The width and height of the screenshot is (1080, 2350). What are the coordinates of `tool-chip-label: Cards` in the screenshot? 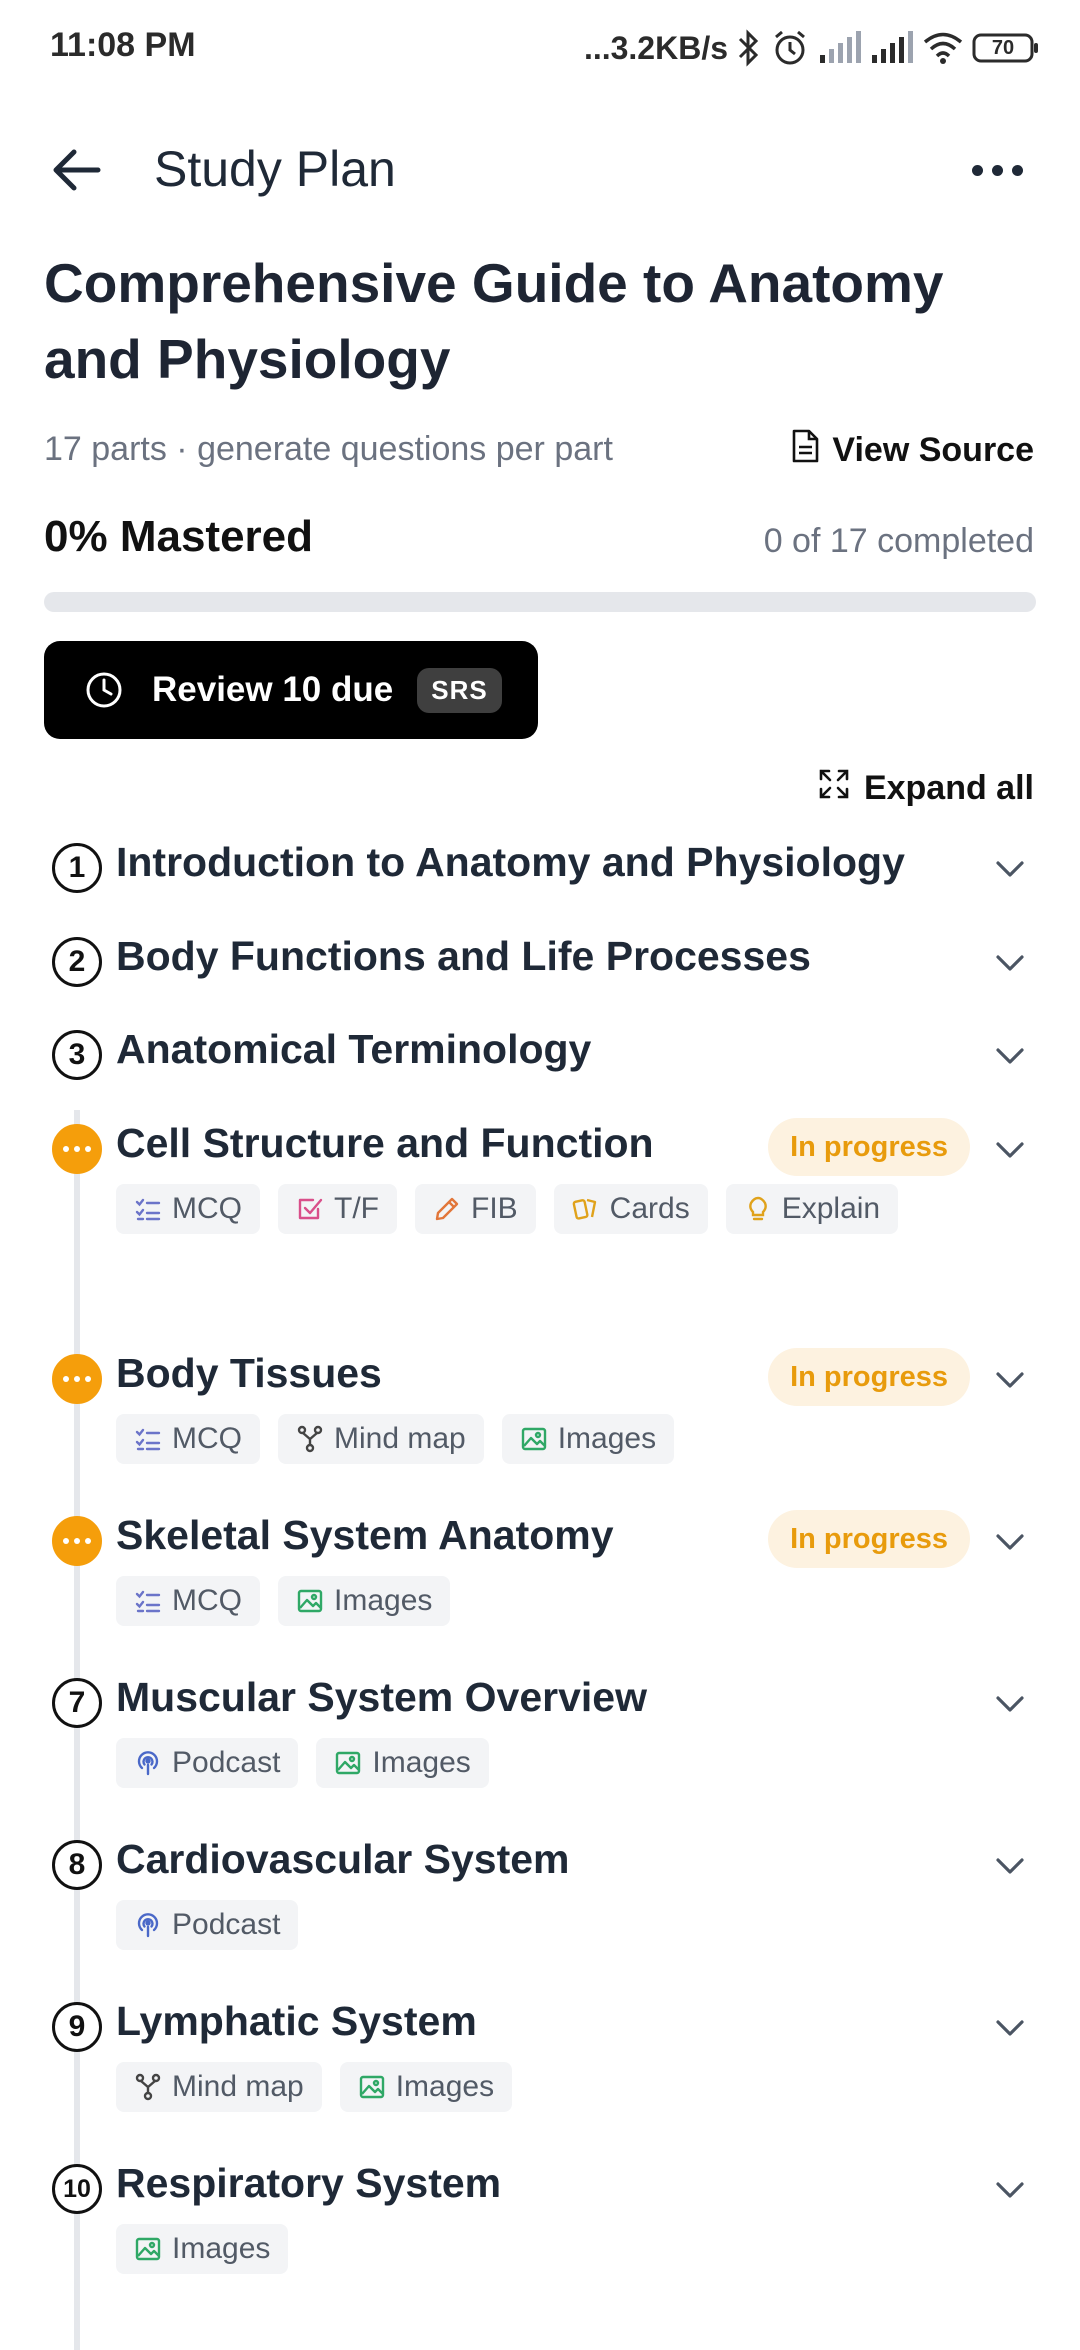 It's located at (649, 1208).